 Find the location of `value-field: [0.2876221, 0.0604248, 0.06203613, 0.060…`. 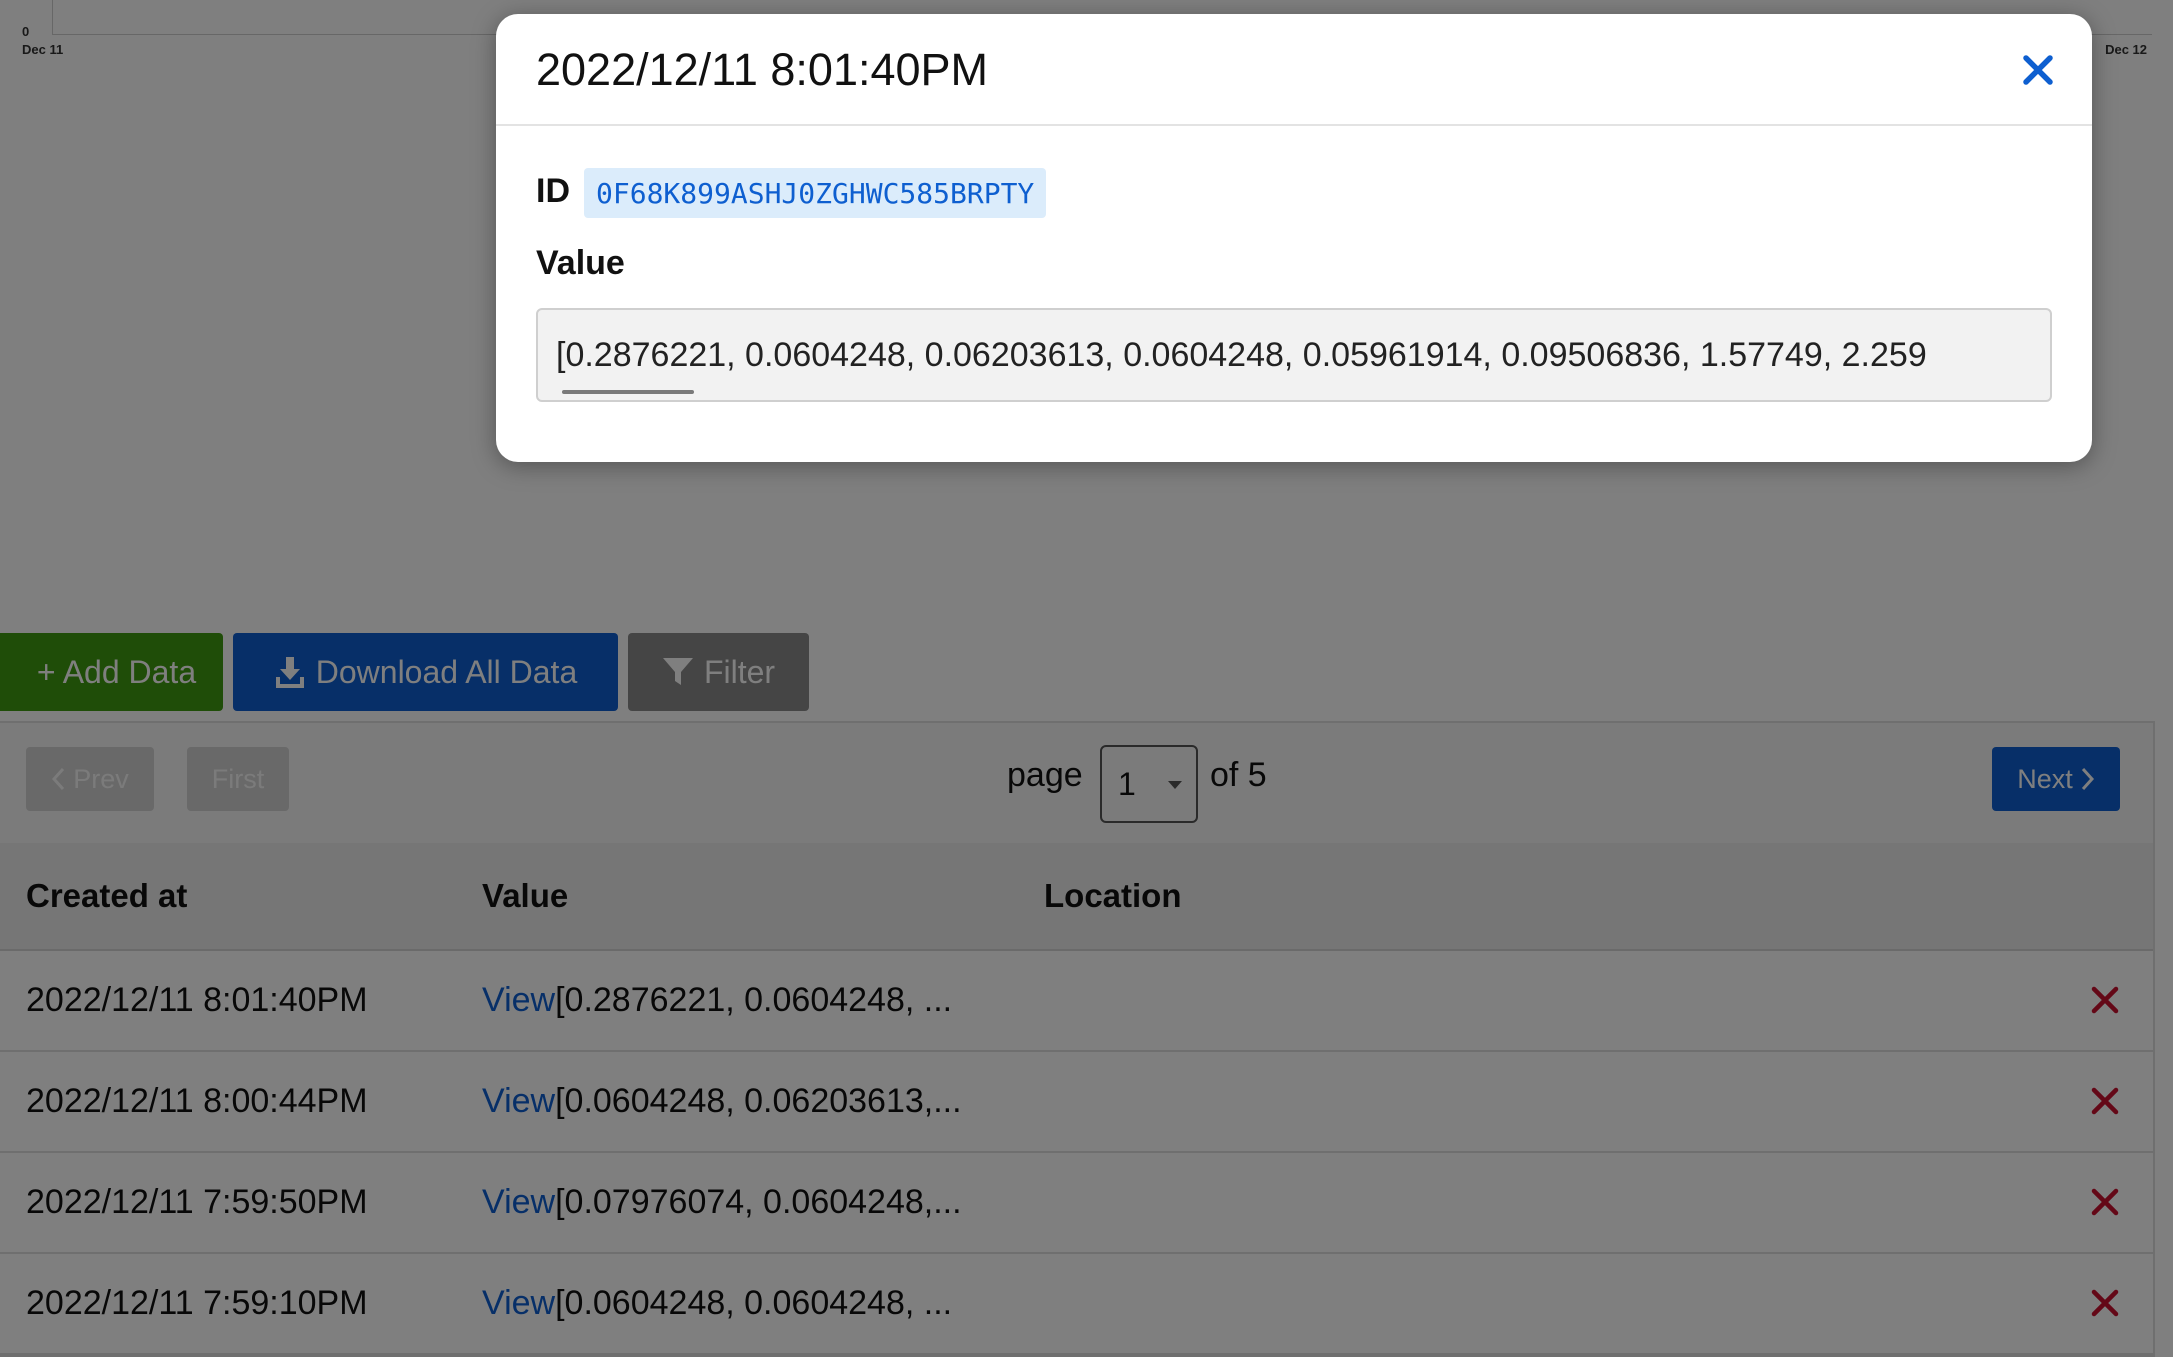

value-field: [0.2876221, 0.0604248, 0.06203613, 0.060… is located at coordinates (1294, 355).